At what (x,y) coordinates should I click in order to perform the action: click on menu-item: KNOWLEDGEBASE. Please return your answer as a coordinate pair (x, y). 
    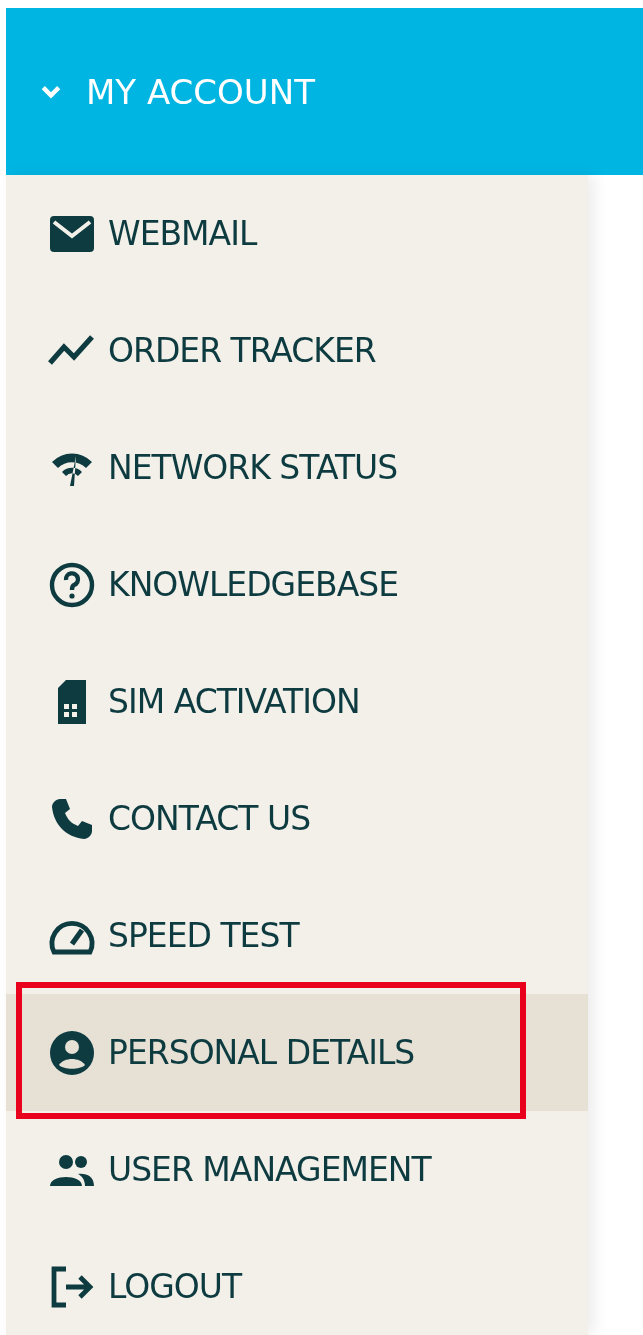
    Looking at the image, I should click on (297, 584).